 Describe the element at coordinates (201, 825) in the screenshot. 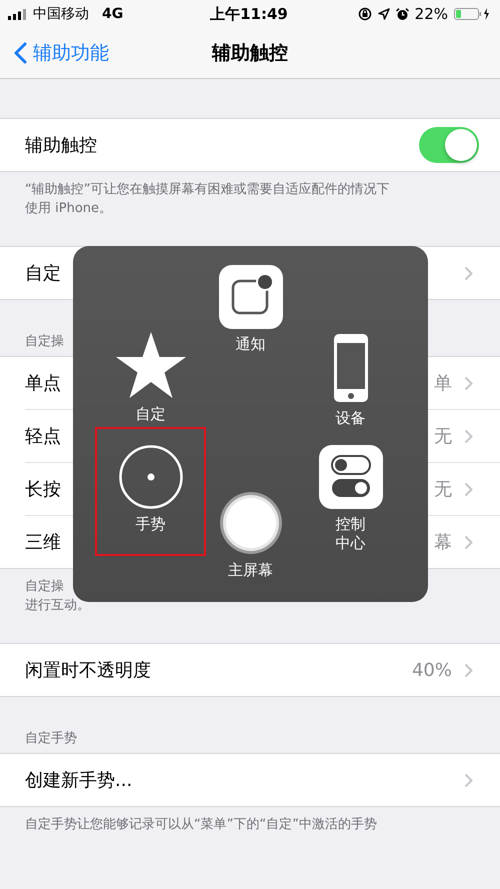

I see `footer-note: 自定手势让您能够记录可以从“菜单”下的“自定”中激活的手势` at that location.